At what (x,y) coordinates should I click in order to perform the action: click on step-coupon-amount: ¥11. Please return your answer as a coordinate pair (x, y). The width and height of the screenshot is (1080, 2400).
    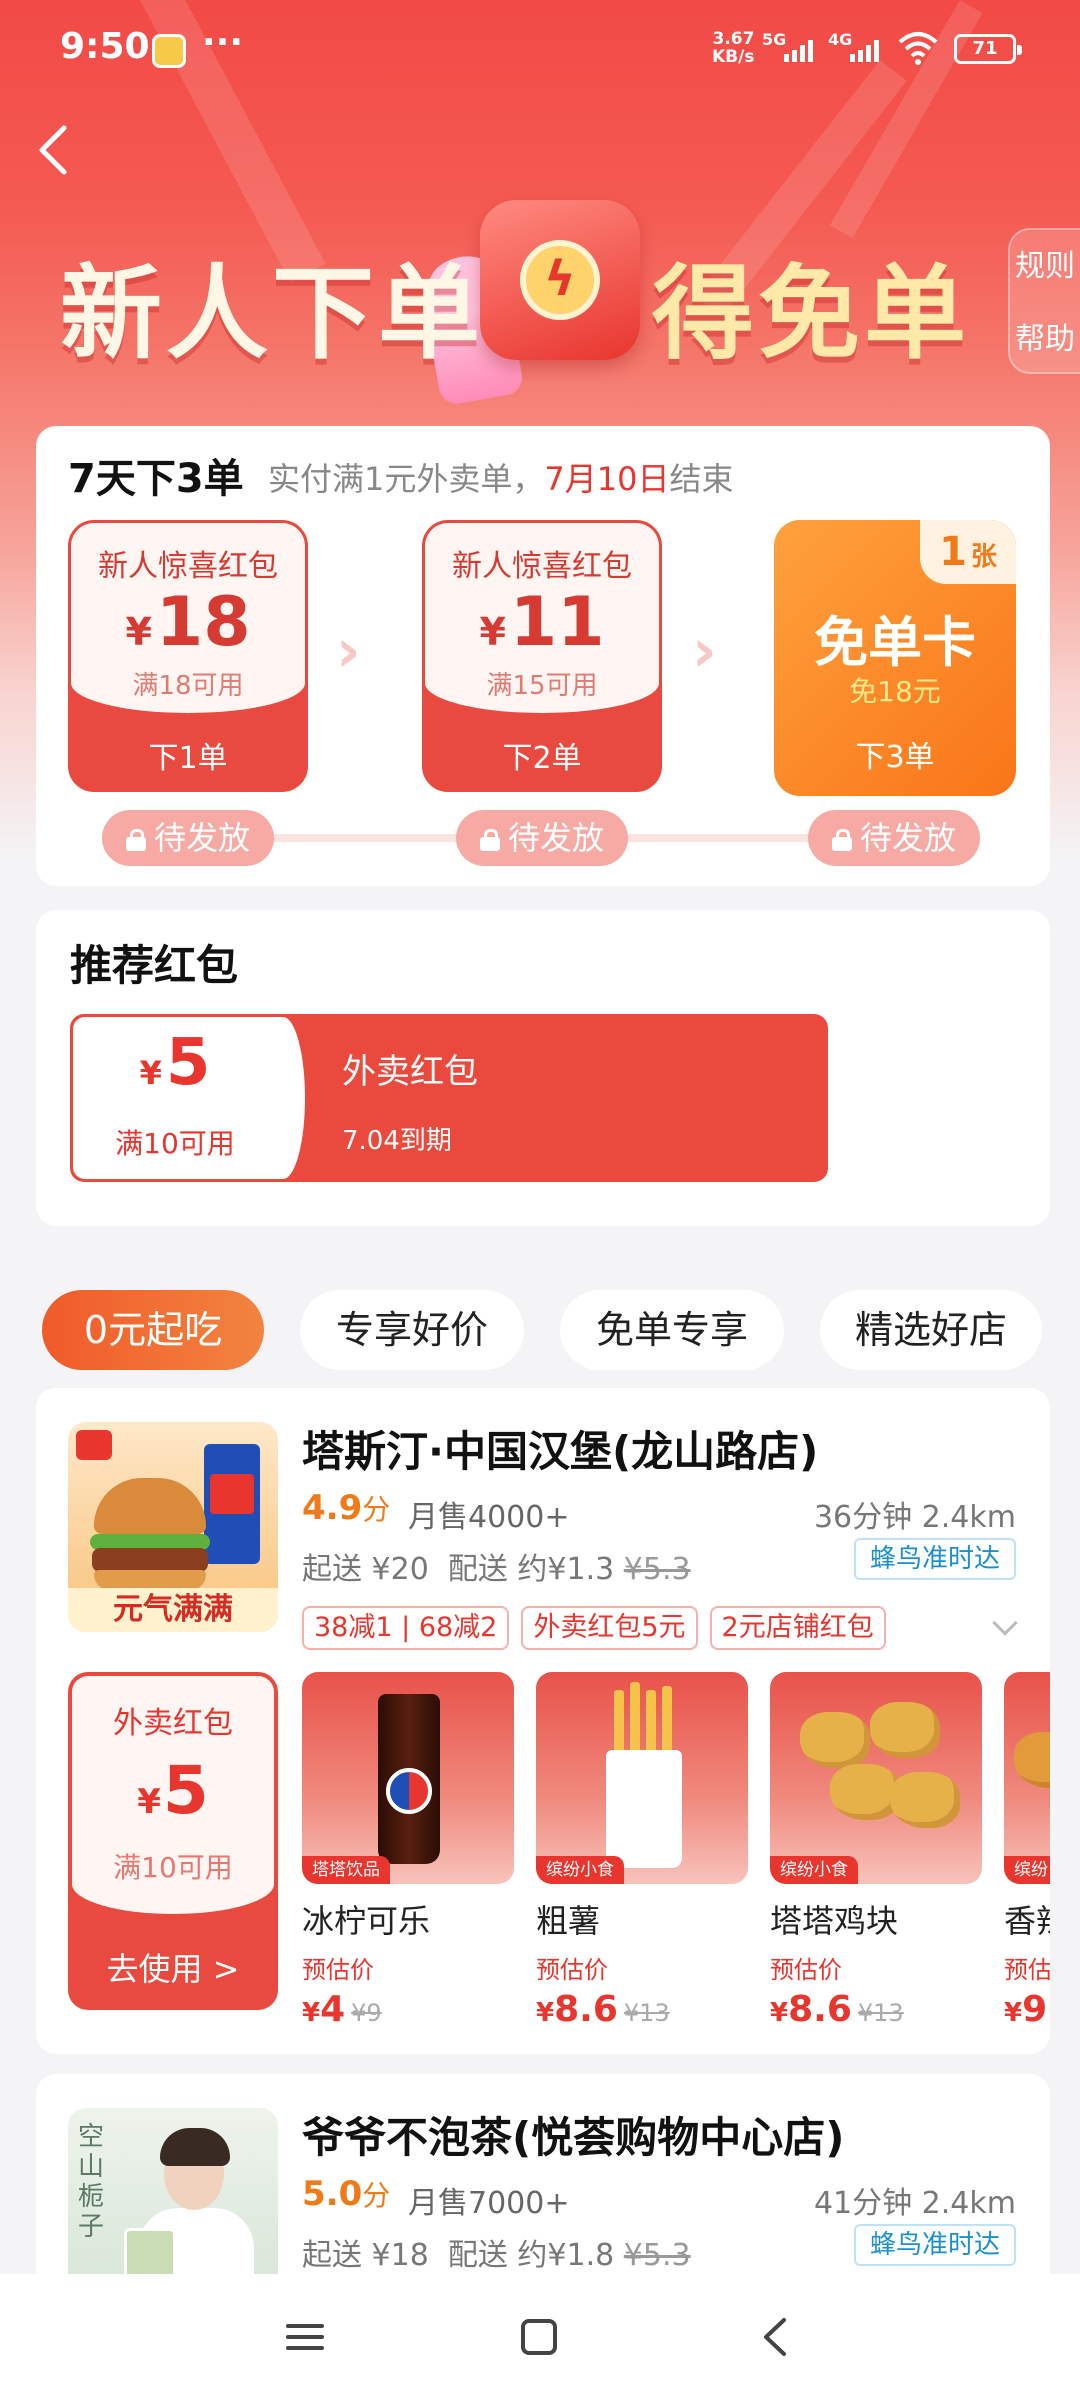
    Looking at the image, I should click on (542, 622).